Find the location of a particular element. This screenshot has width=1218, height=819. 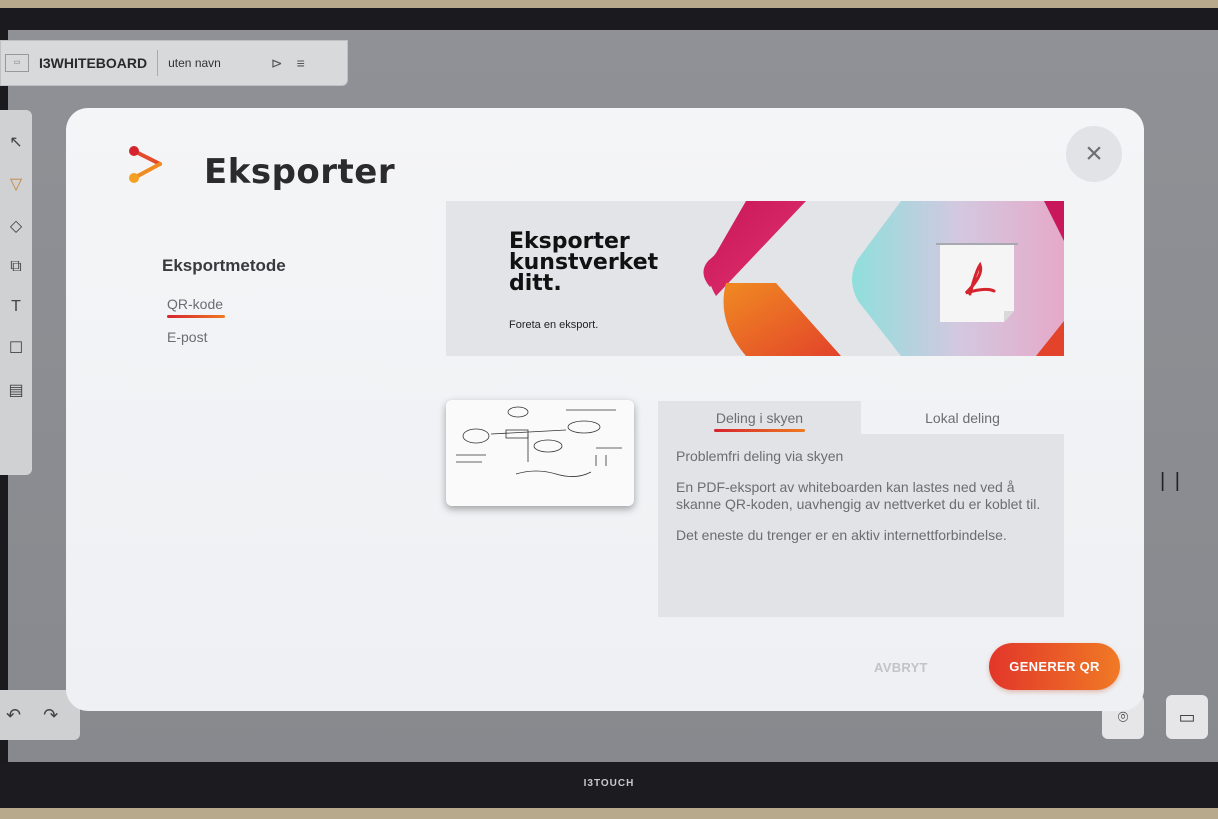

method-option-qr: QR-kode is located at coordinates (196, 307).